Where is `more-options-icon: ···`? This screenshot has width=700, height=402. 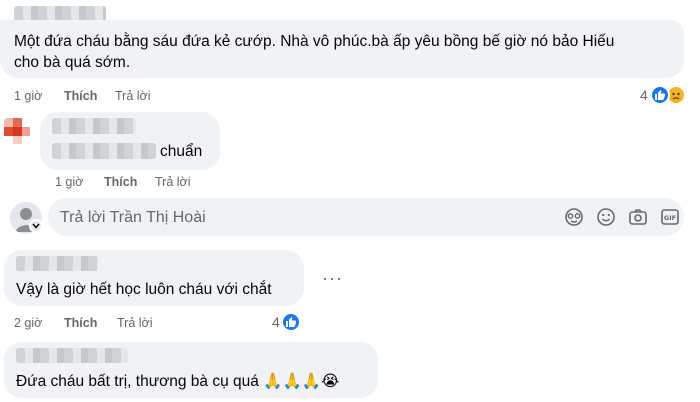
more-options-icon: ··· is located at coordinates (332, 278).